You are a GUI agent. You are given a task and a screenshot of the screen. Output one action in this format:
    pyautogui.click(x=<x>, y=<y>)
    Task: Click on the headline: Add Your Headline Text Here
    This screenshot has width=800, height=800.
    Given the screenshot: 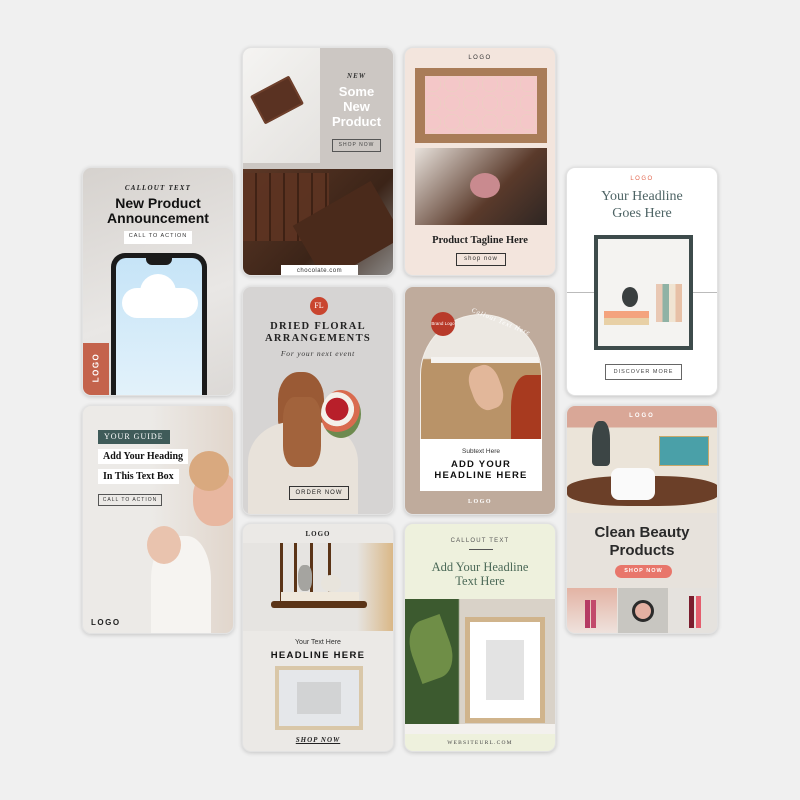 What is the action you would take?
    pyautogui.click(x=480, y=574)
    